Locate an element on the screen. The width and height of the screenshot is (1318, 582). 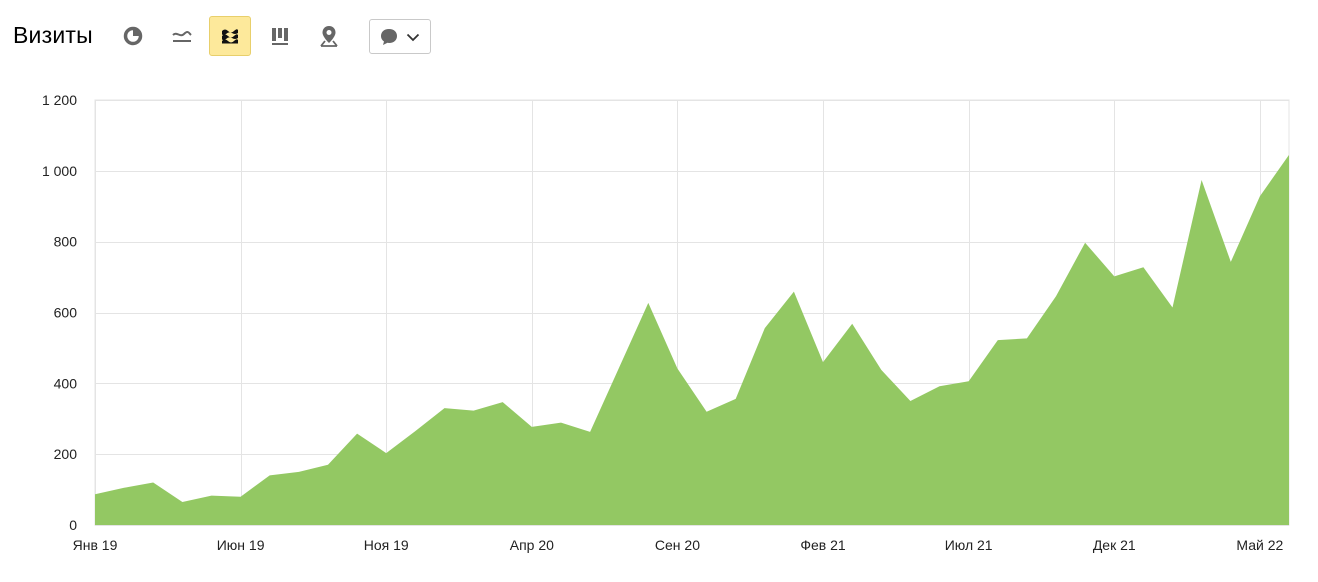
chevron-down-icon is located at coordinates (413, 37).